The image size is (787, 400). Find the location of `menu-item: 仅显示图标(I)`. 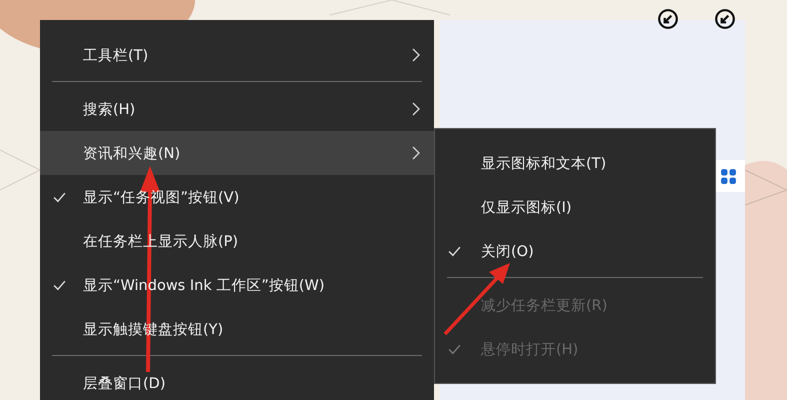

menu-item: 仅显示图标(I) is located at coordinates (575, 207).